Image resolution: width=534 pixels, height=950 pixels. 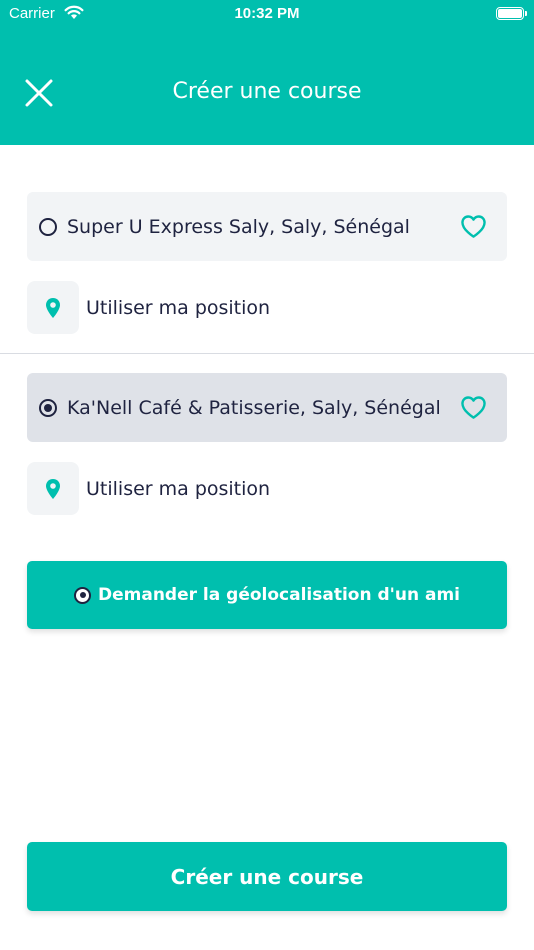 I want to click on destination-address-field: Ka'Nell Café & Patisserie, Saly, Sénégal, so click(x=267, y=407).